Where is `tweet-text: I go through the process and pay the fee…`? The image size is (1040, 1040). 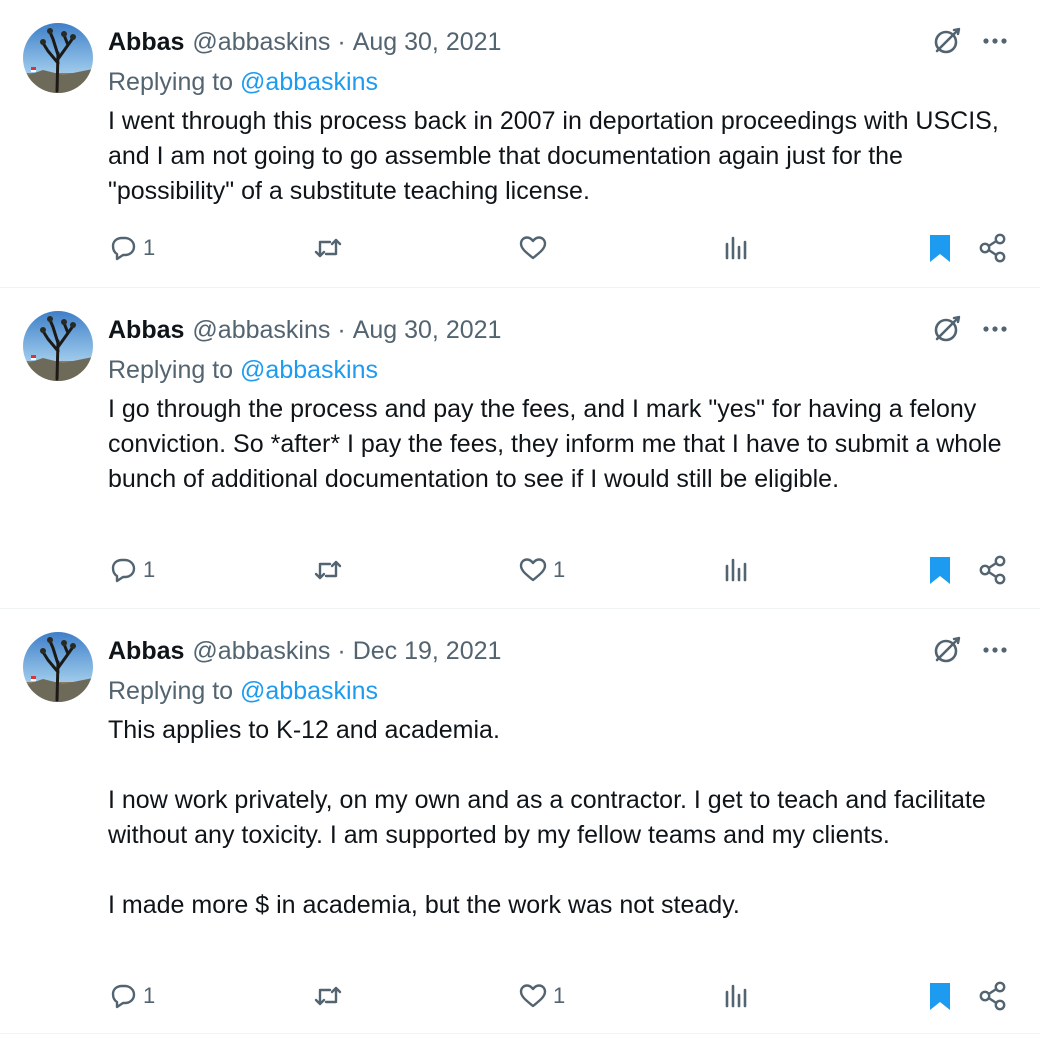 tweet-text: I go through the process and pay the fee… is located at coordinates (558, 444).